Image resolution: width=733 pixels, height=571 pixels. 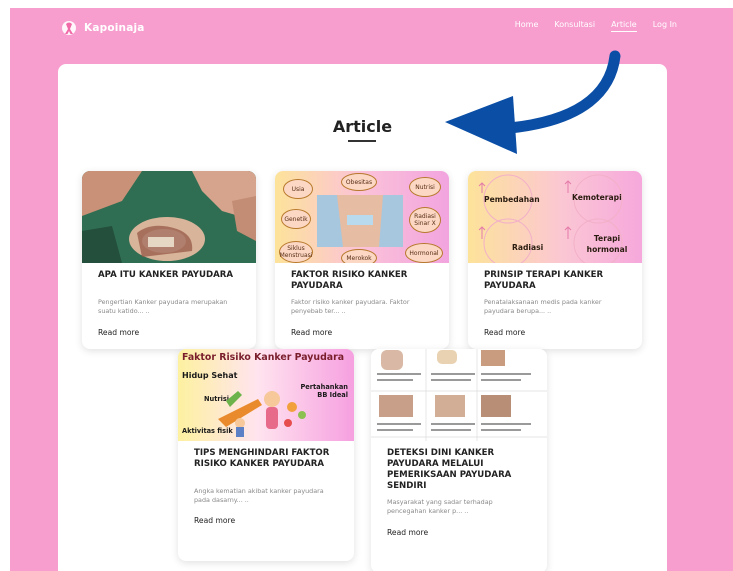 I want to click on nav-home: Home, so click(x=527, y=26).